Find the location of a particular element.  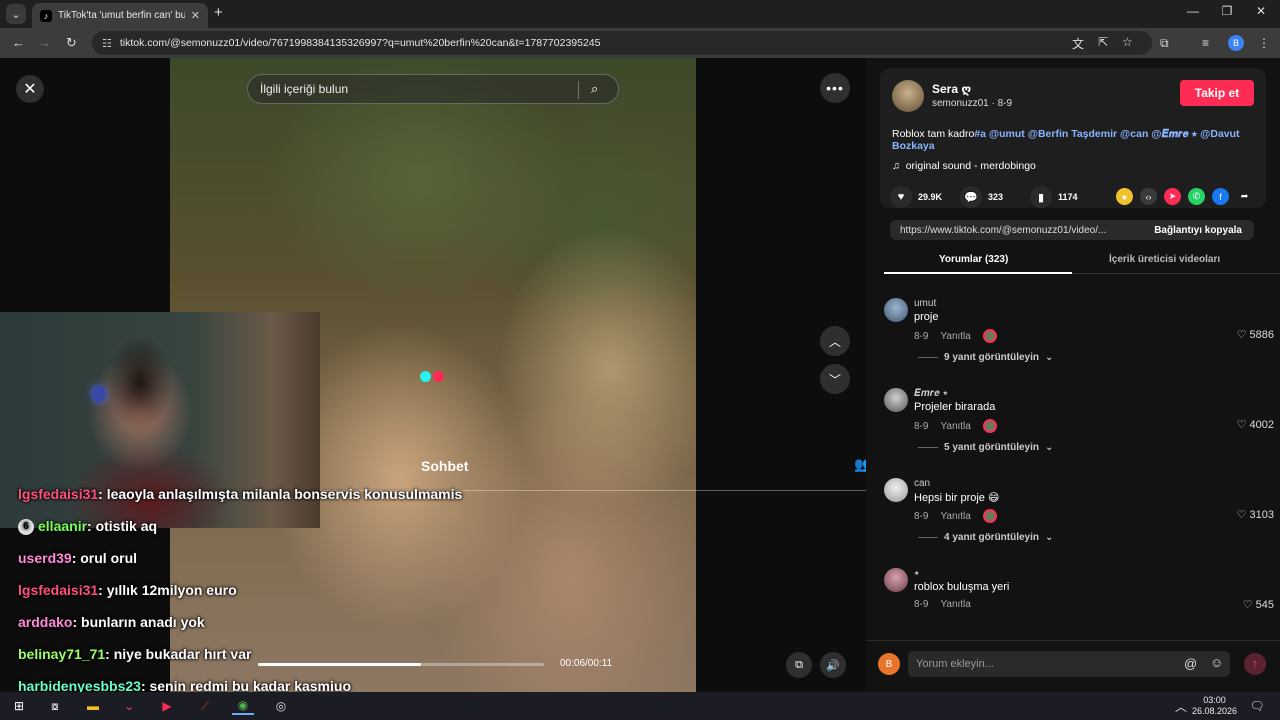

post-comment-arrow-icon: ↑ is located at coordinates (1255, 664).